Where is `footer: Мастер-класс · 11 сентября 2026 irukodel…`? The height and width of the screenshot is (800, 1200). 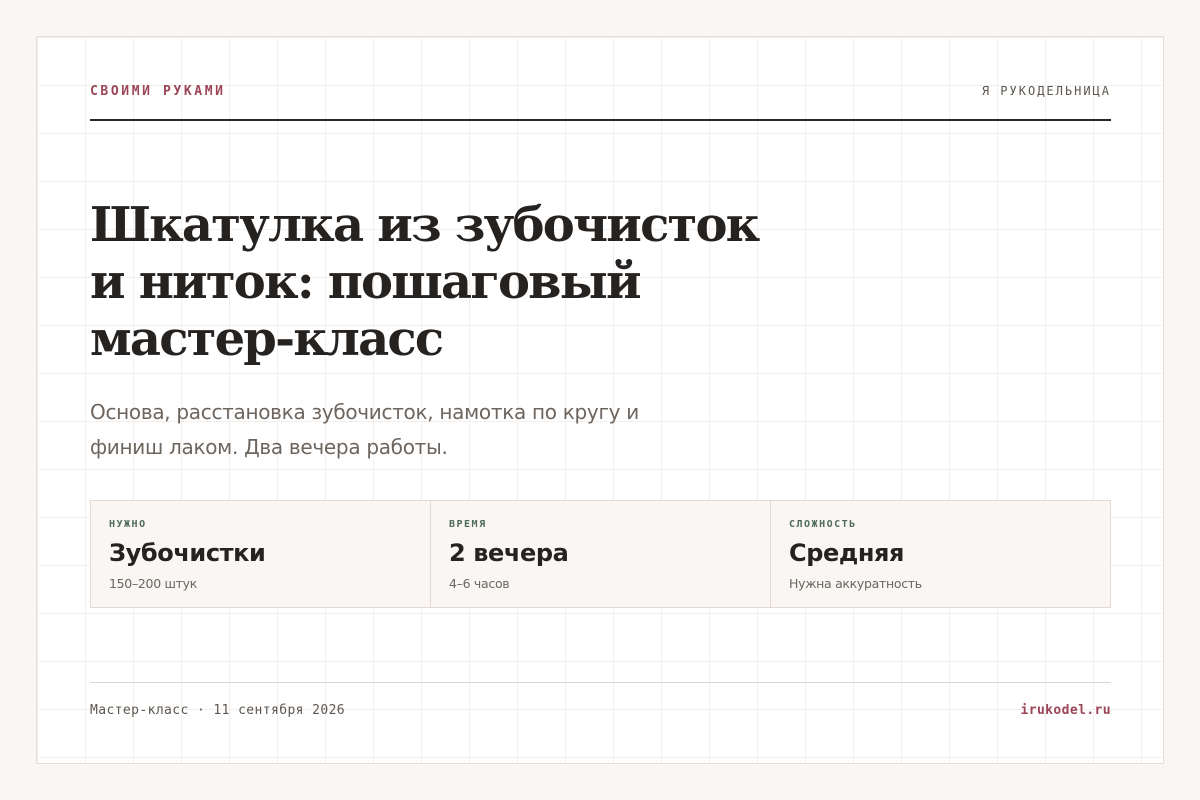
footer: Мастер-класс · 11 сентября 2026 irukodel… is located at coordinates (600, 702).